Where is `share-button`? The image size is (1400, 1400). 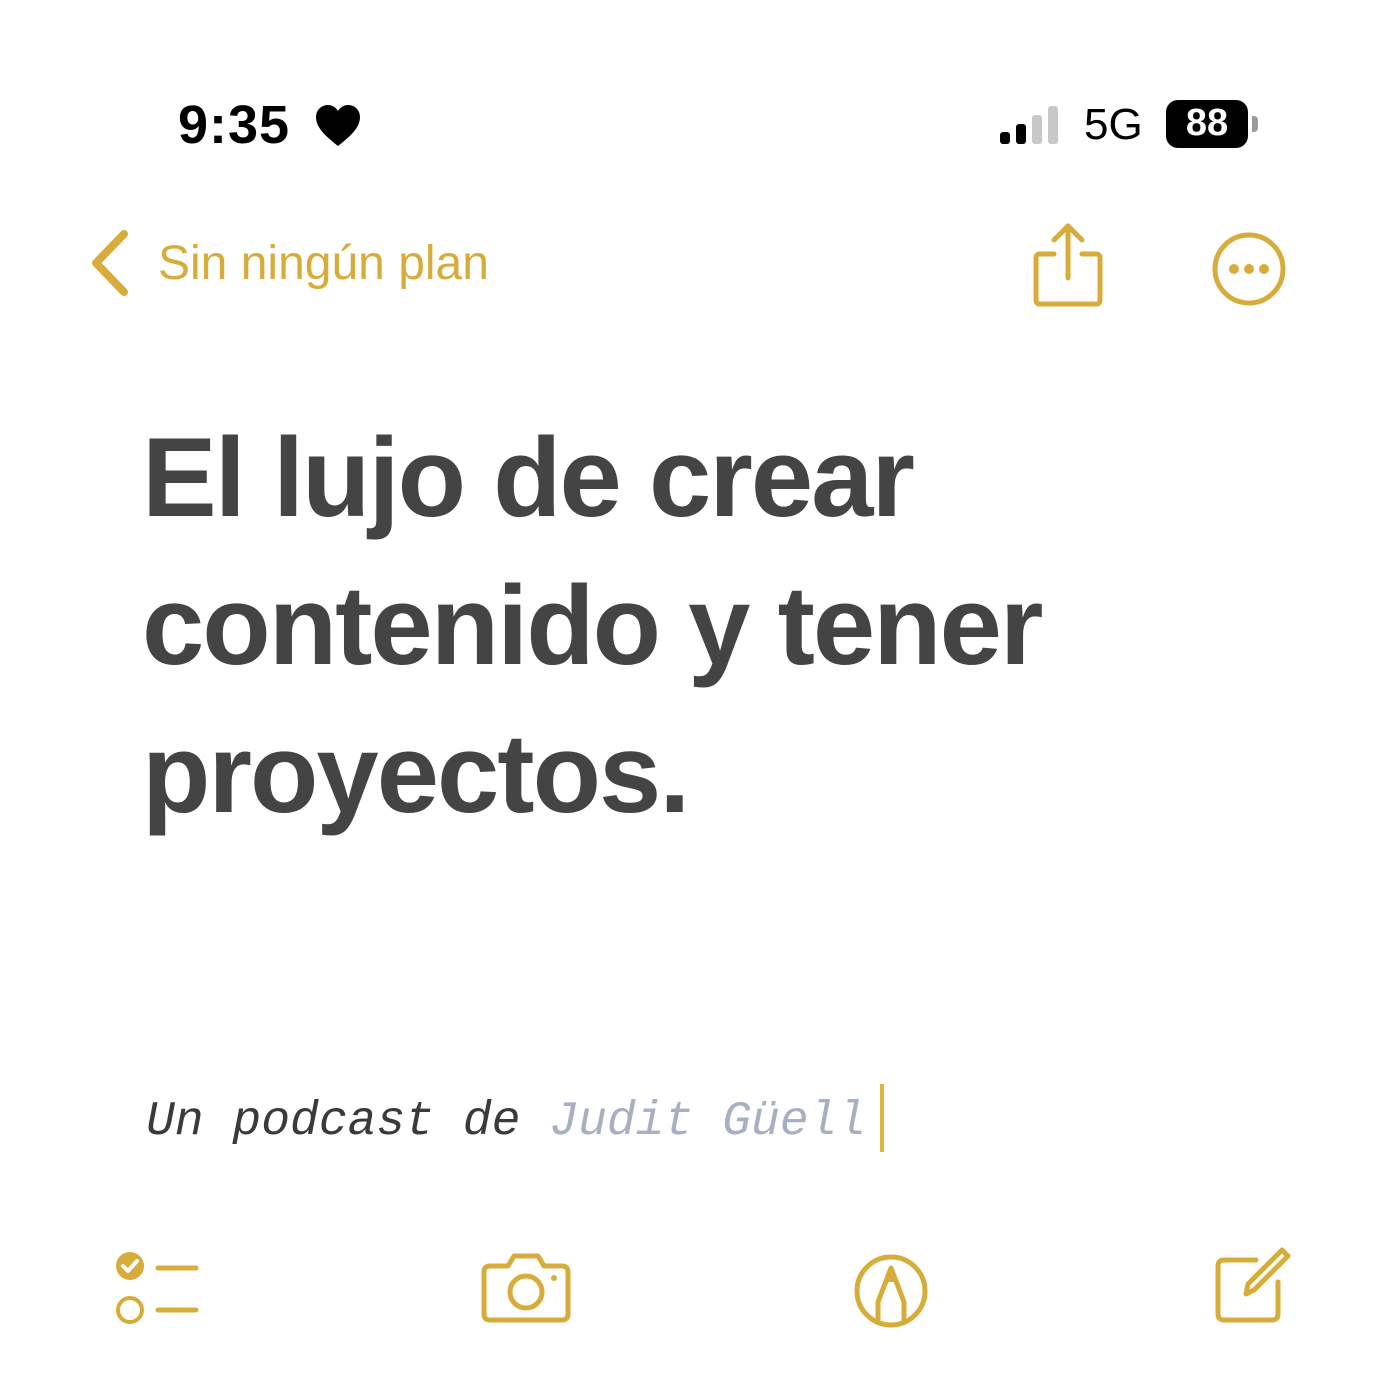
share-button is located at coordinates (1068, 265).